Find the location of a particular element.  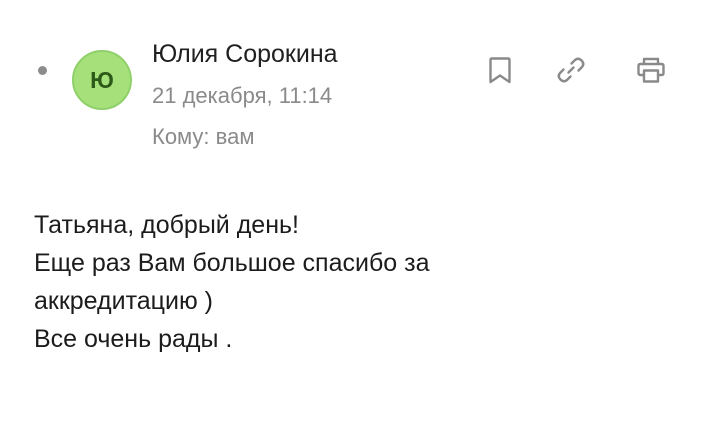

message-body-line: Все очень рады . is located at coordinates (133, 339).